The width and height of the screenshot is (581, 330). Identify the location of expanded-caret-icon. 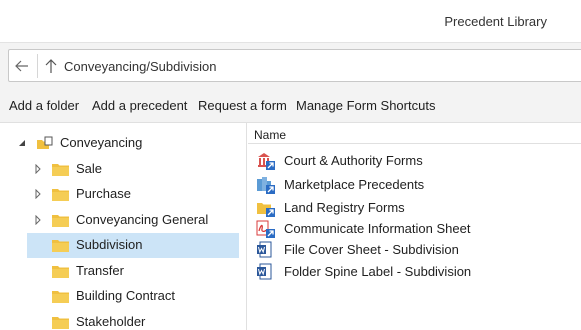
(22, 143).